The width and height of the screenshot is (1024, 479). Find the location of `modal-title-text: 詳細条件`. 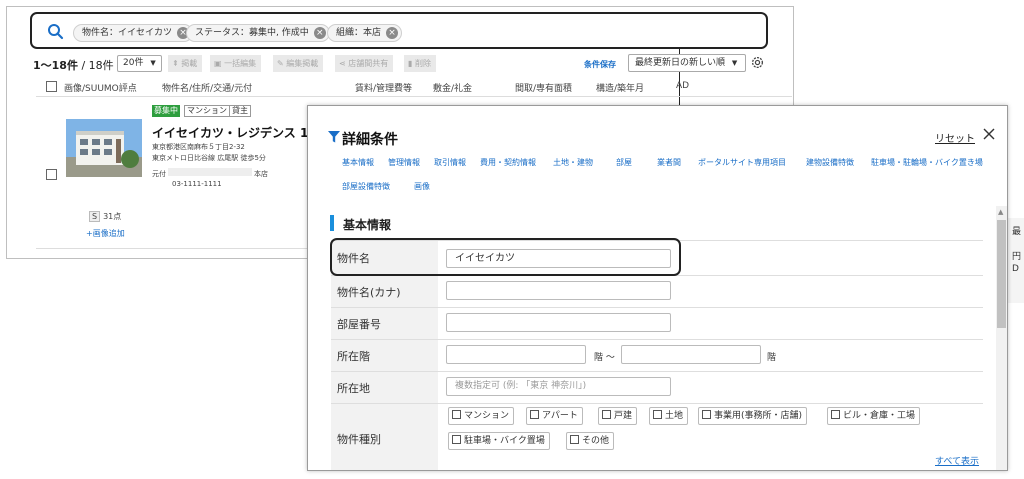

modal-title-text: 詳細条件 is located at coordinates (370, 140).